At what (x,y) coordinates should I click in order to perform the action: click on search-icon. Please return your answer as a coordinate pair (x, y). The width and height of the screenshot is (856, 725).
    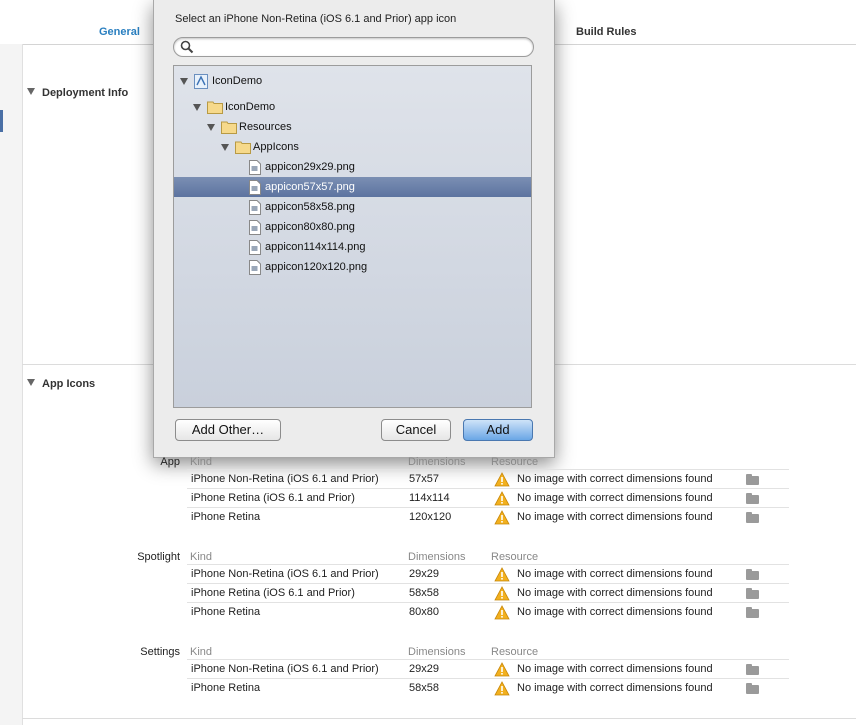
    Looking at the image, I should click on (187, 47).